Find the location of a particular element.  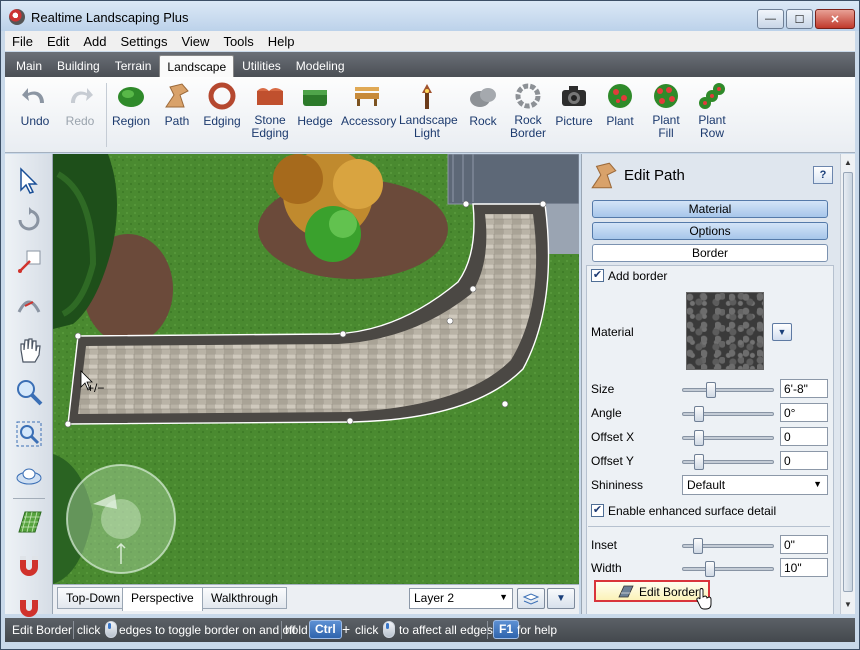

accessory-button: Accessory is located at coordinates (368, 104).